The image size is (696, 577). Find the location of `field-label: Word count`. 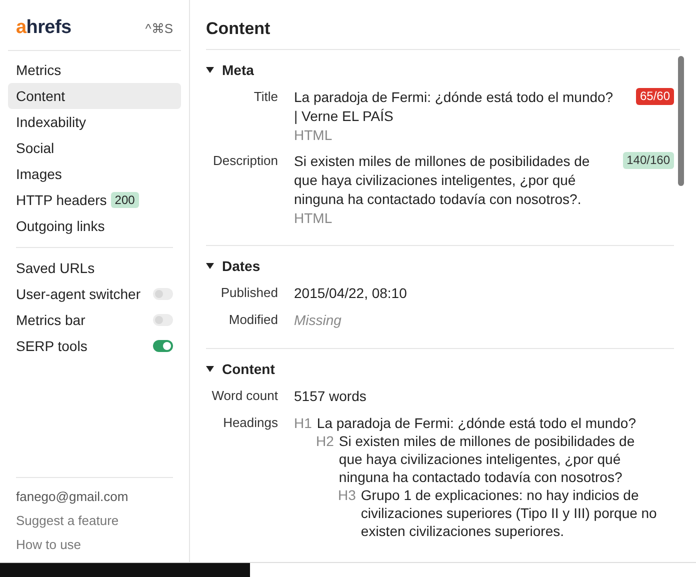

field-label: Word count is located at coordinates (244, 396).